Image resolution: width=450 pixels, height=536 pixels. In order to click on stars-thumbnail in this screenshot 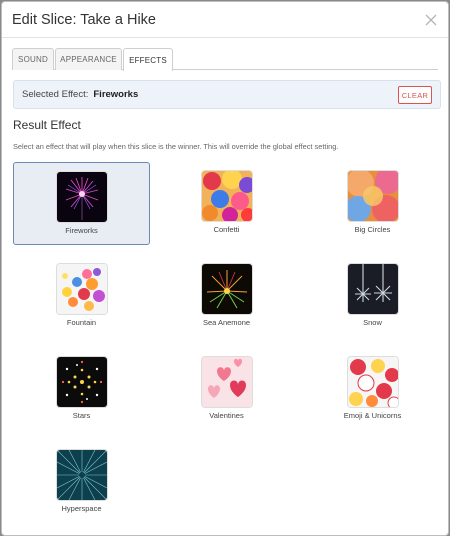, I will do `click(81, 382)`.